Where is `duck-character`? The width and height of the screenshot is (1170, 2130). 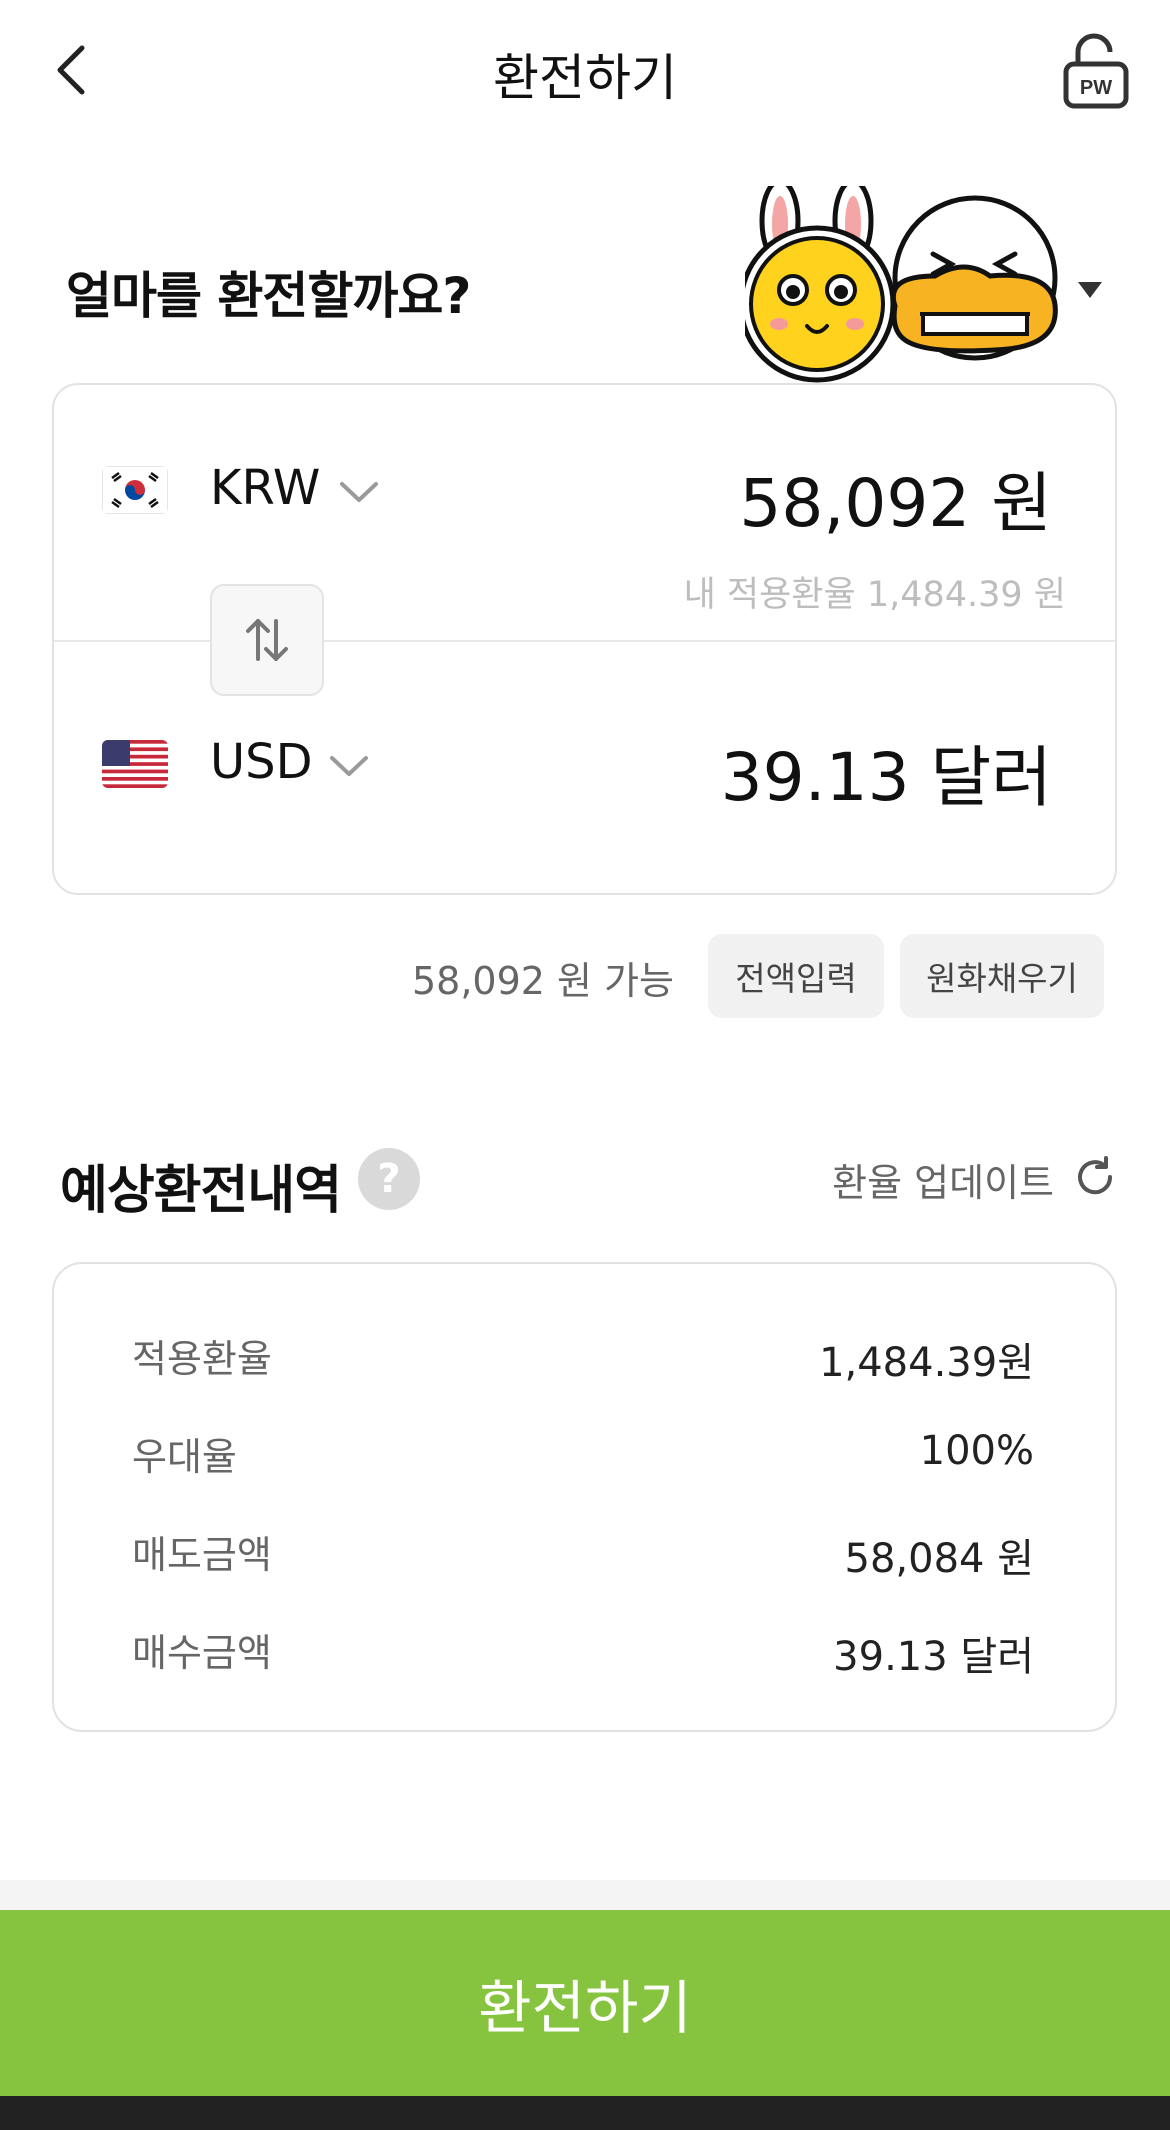 duck-character is located at coordinates (974, 278).